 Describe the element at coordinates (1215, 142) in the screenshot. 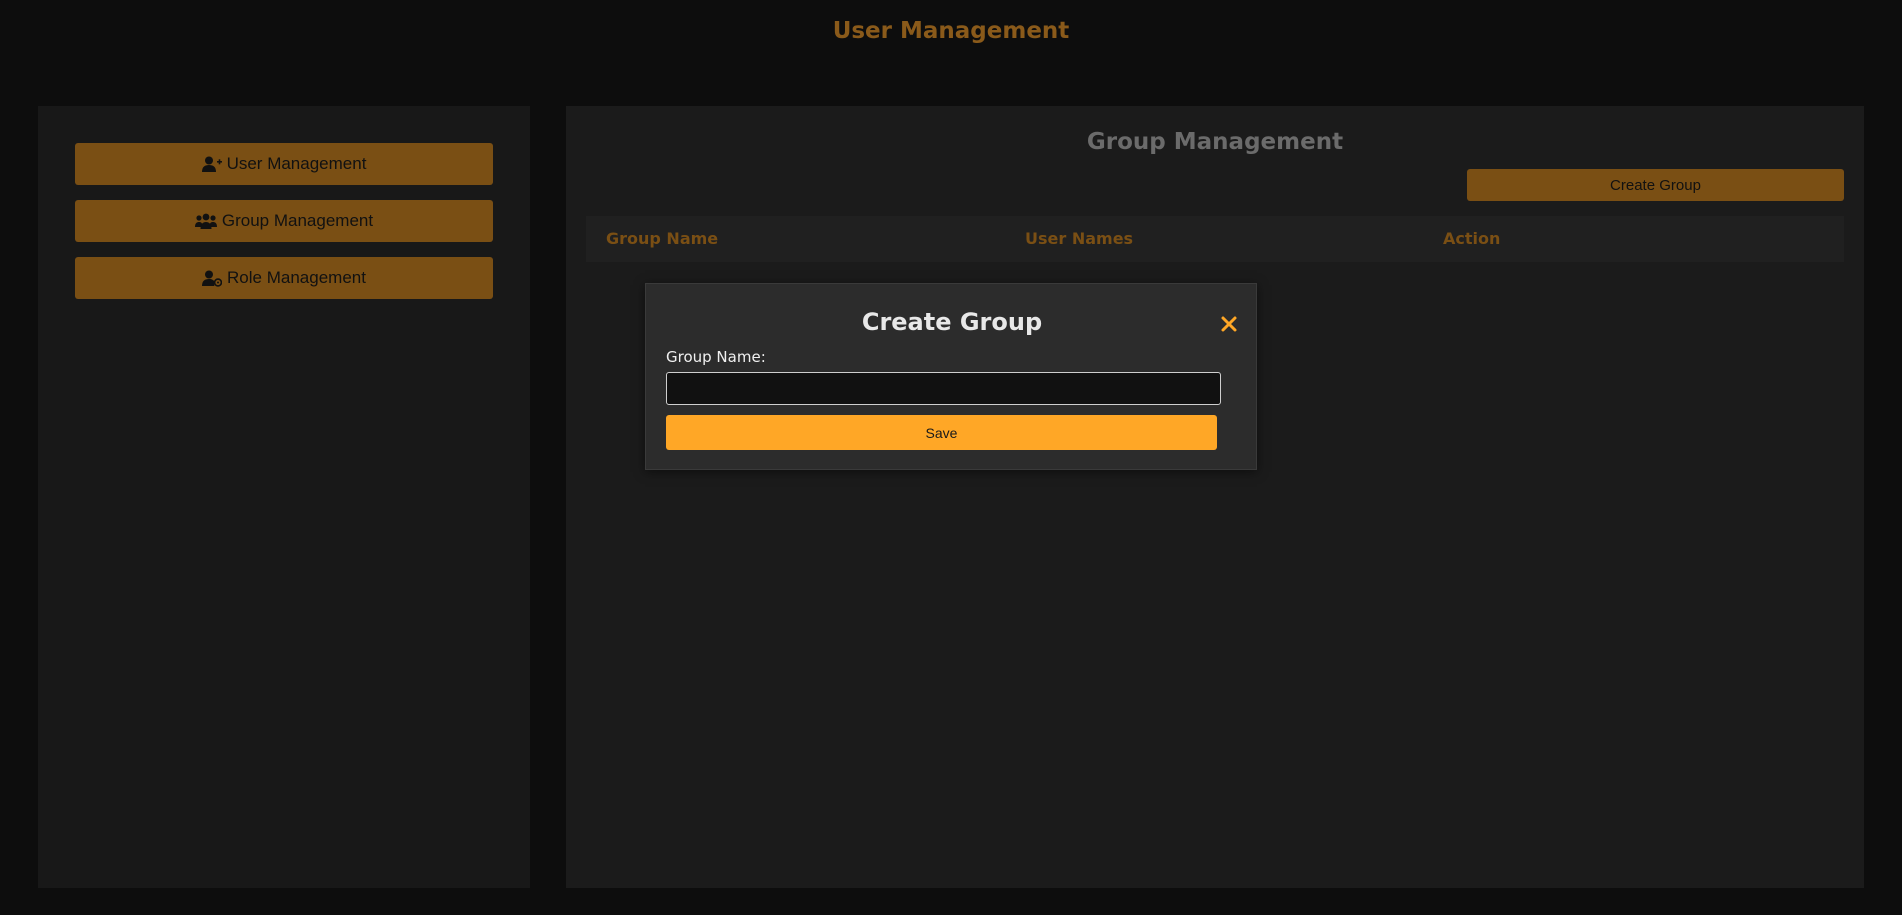

I see `section-title: Group Management` at that location.